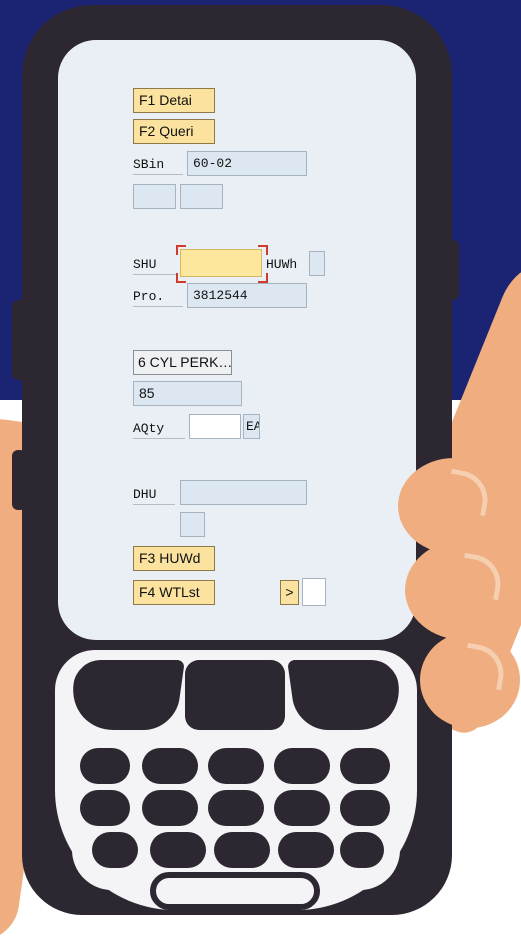  I want to click on sbin-label: SBin, so click(158, 165).